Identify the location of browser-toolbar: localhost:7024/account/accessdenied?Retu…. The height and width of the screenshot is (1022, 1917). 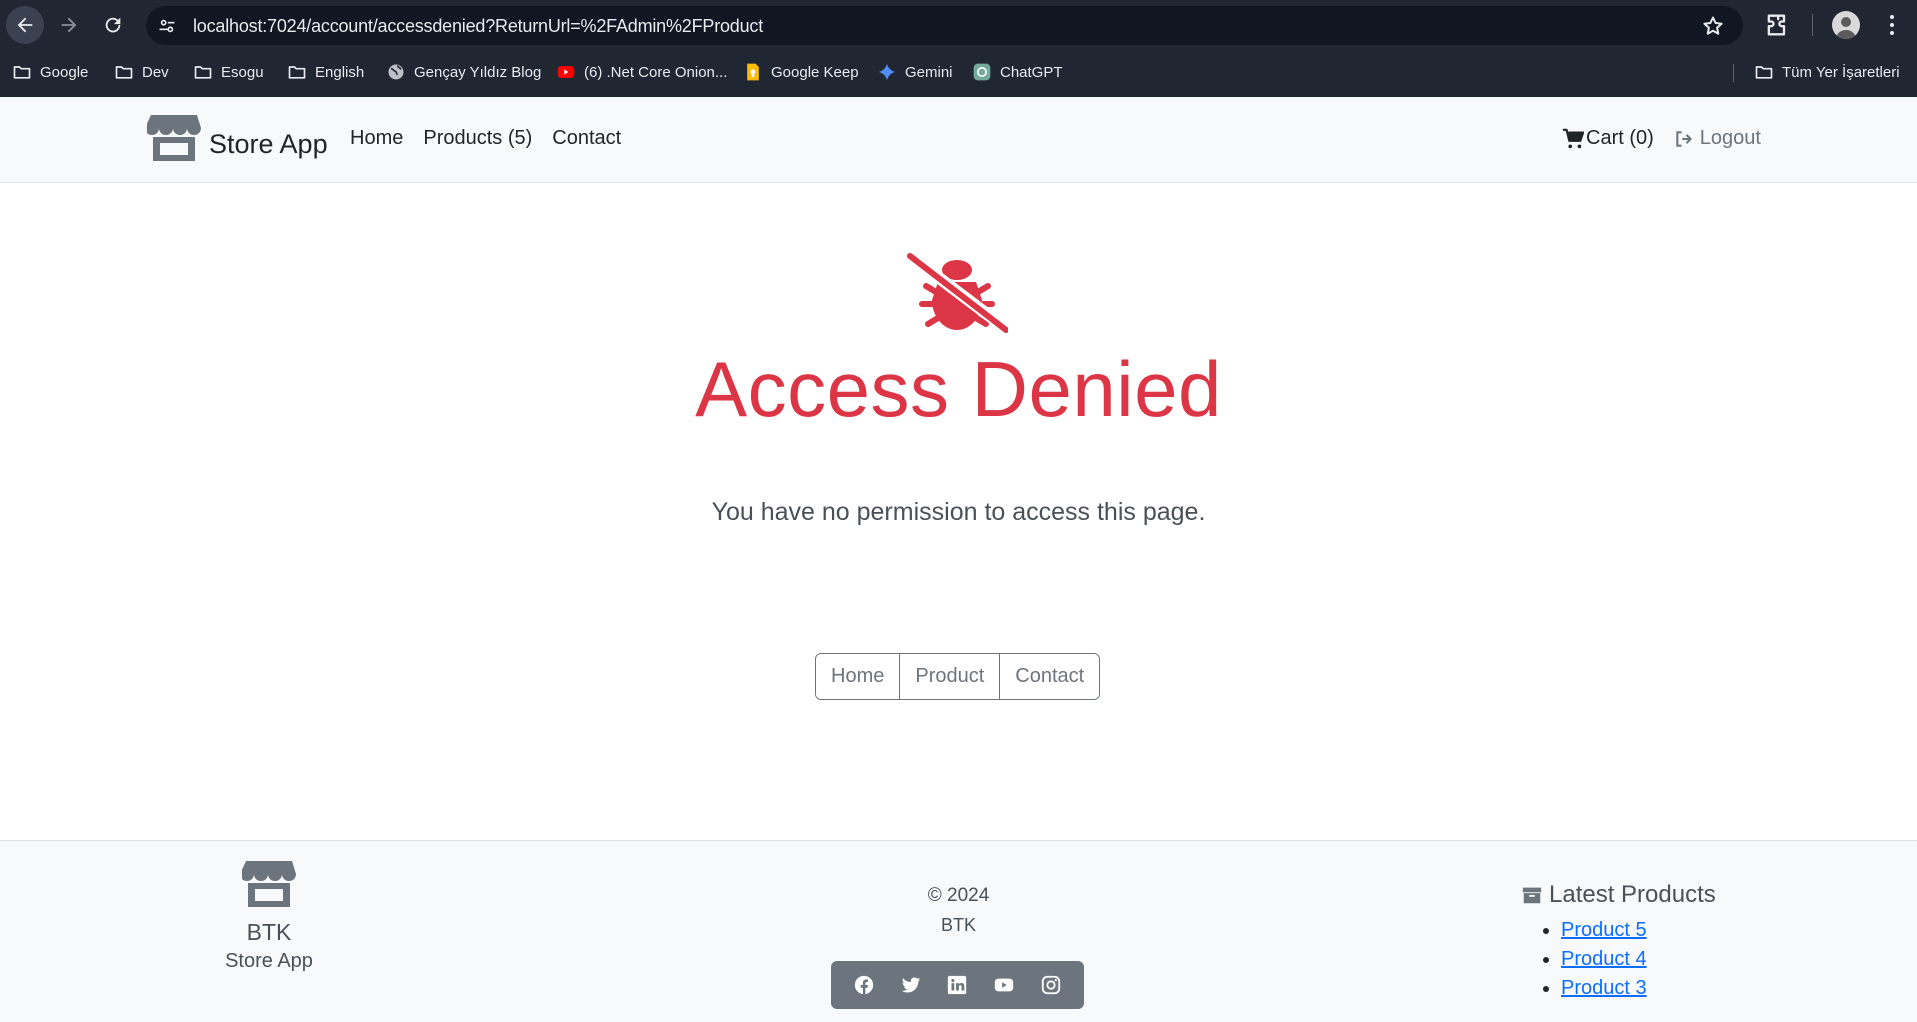
(958, 25).